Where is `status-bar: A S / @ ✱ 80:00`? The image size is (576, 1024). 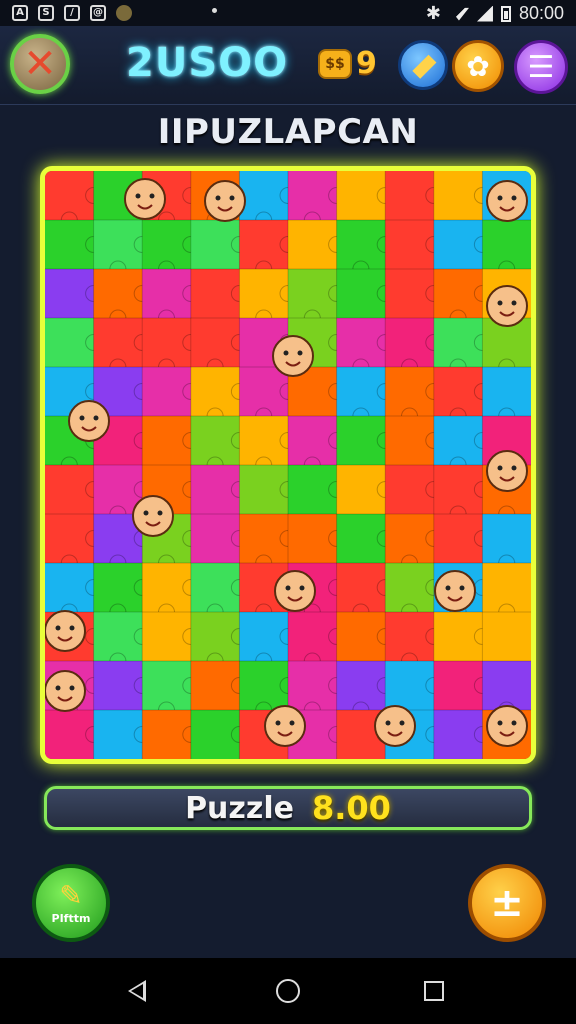
status-bar: A S / @ ✱ 80:00 is located at coordinates (288, 13).